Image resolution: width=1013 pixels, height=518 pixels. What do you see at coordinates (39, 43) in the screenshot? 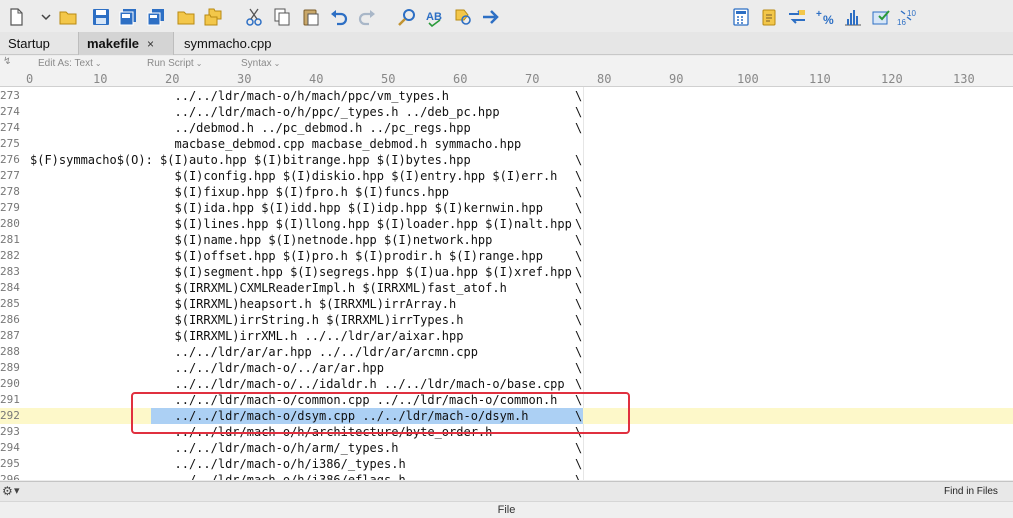
I see `tab-startup: Startup` at bounding box center [39, 43].